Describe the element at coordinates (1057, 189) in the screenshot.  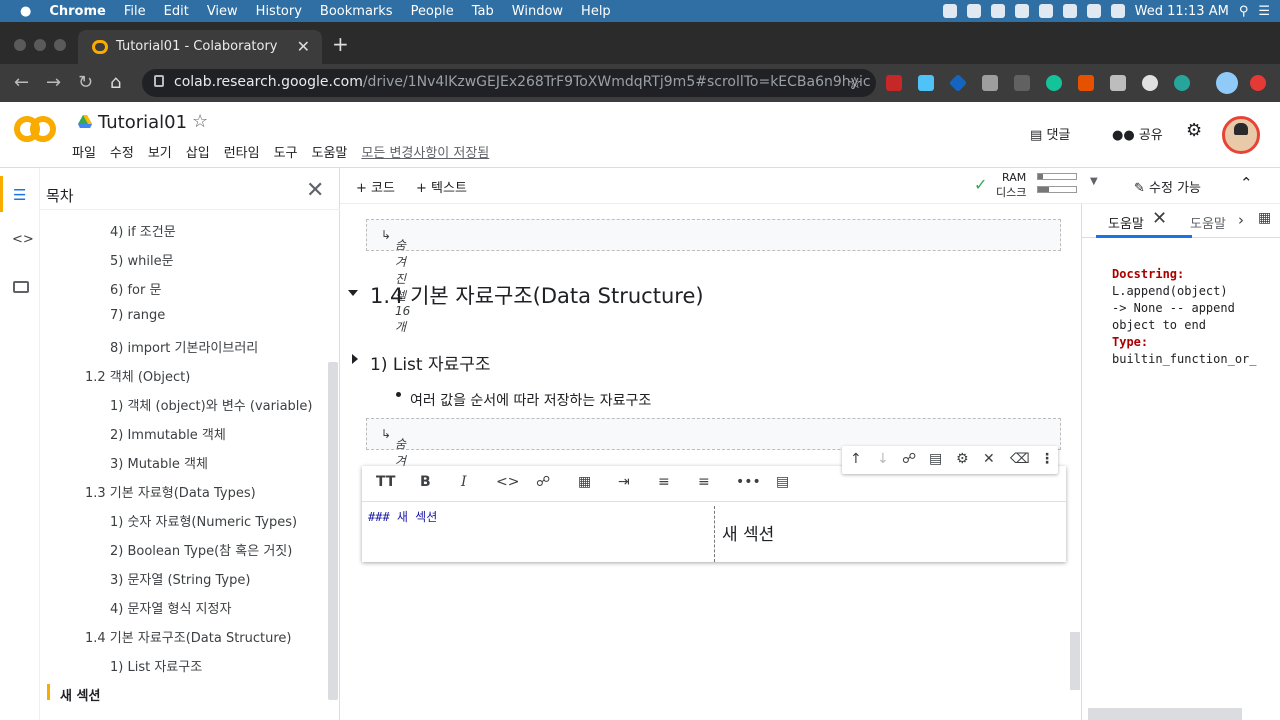
I see `disk-meter` at that location.